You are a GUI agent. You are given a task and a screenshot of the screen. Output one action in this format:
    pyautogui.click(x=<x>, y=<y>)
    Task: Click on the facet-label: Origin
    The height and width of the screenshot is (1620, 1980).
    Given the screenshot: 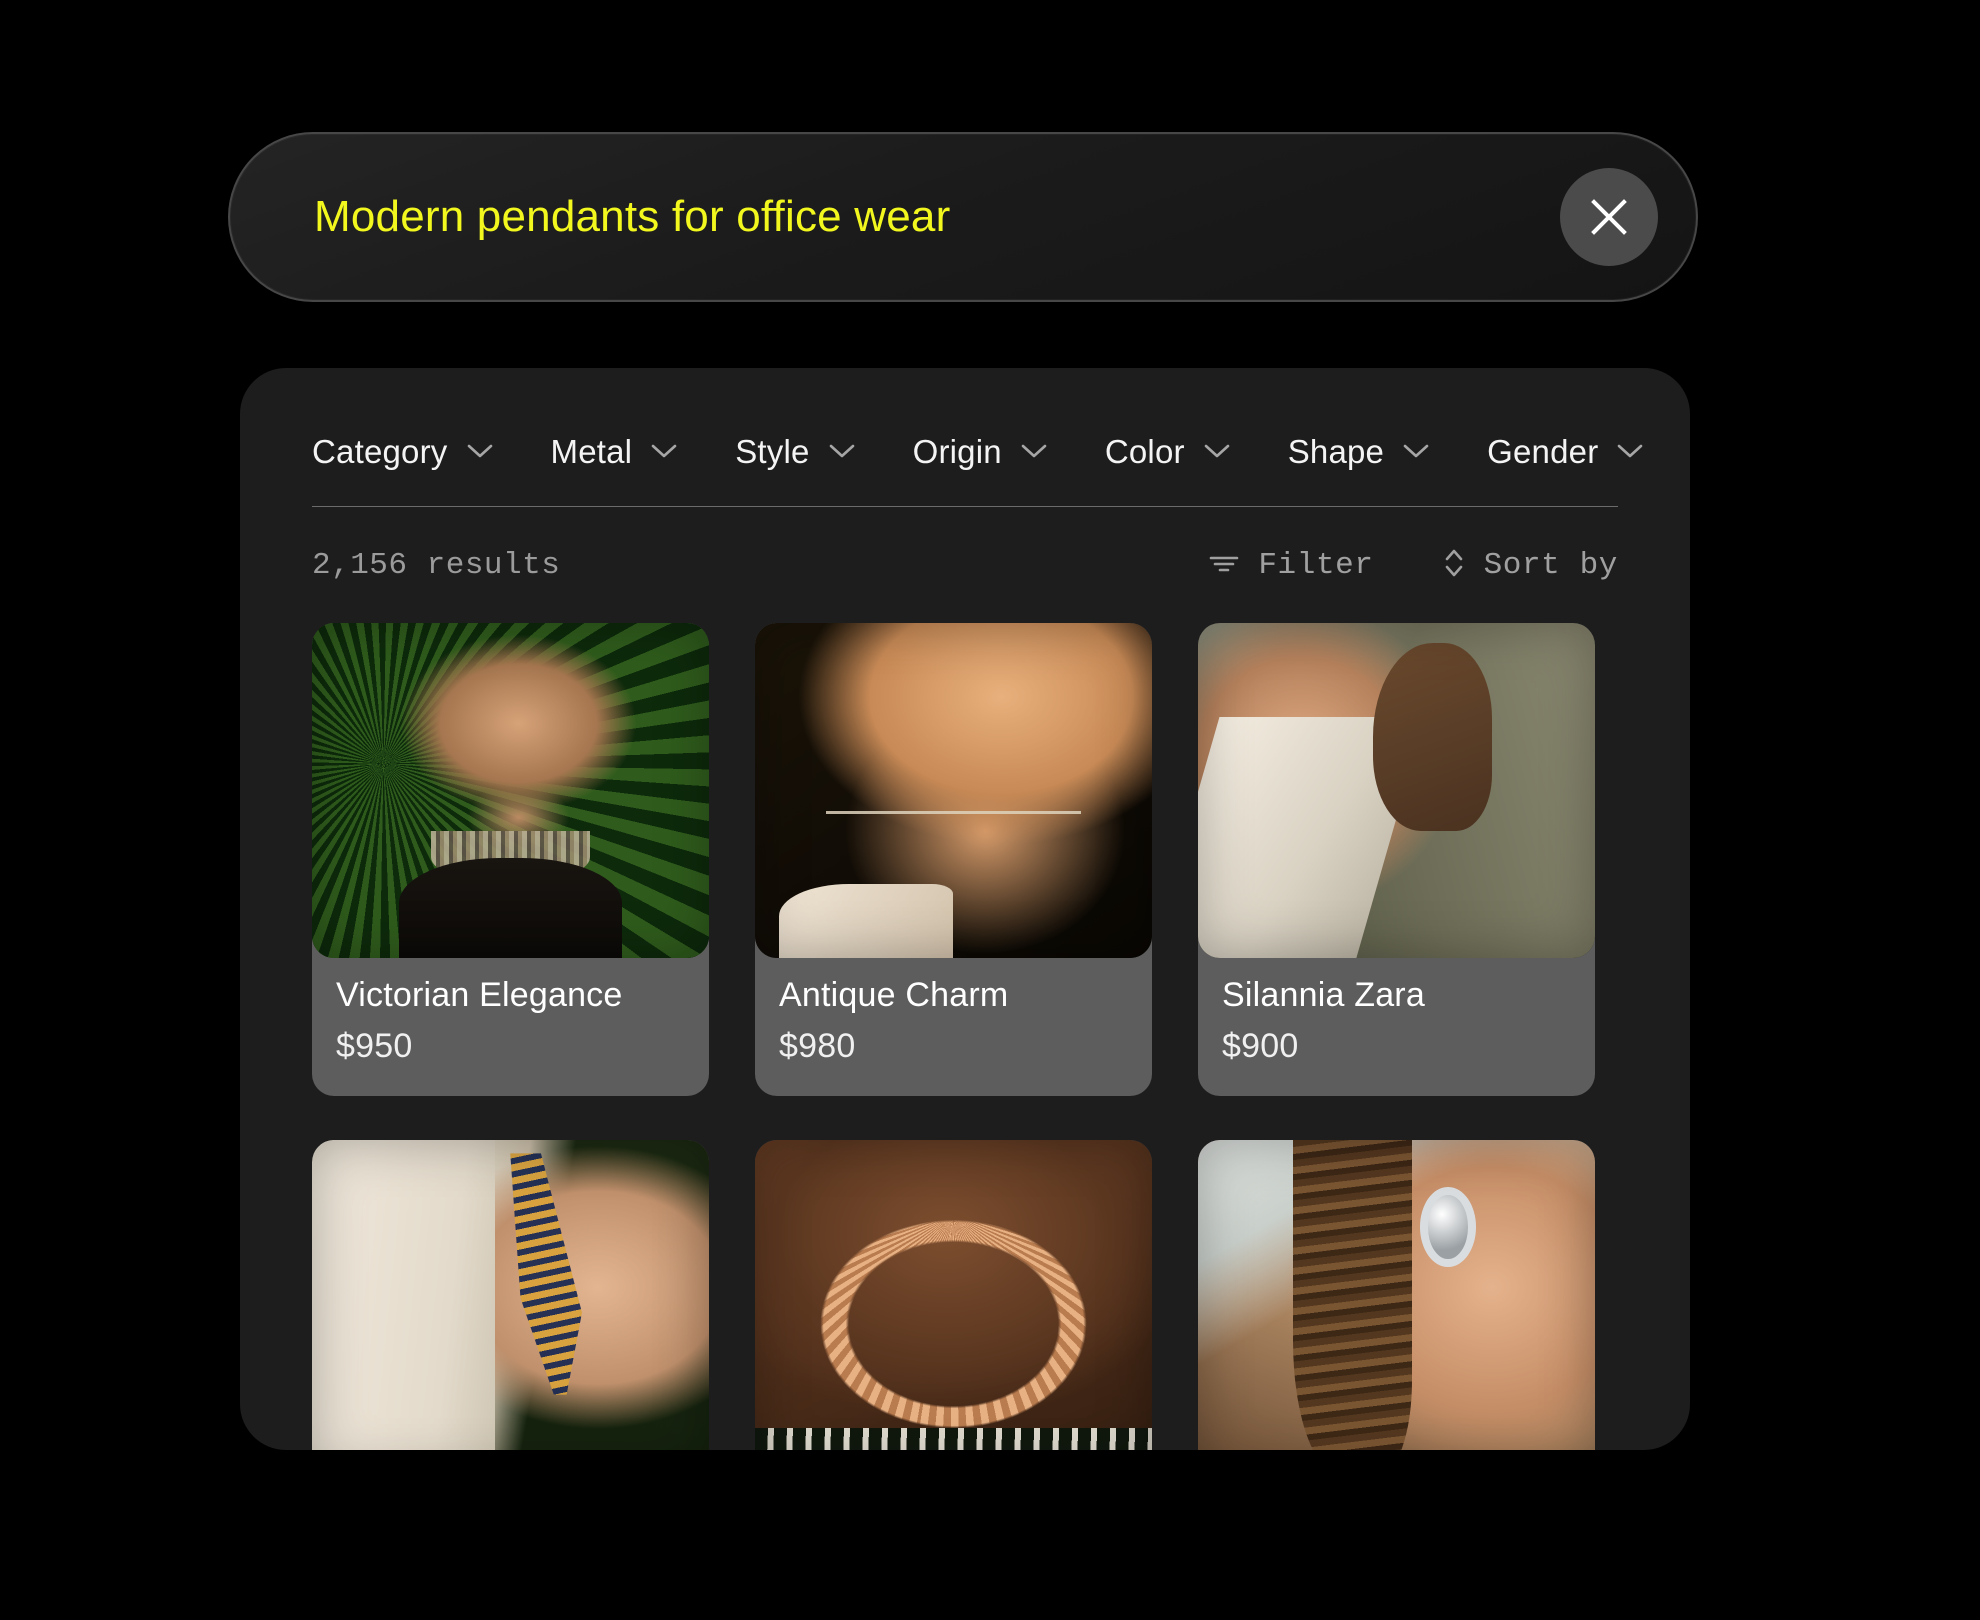 What is the action you would take?
    pyautogui.click(x=957, y=451)
    